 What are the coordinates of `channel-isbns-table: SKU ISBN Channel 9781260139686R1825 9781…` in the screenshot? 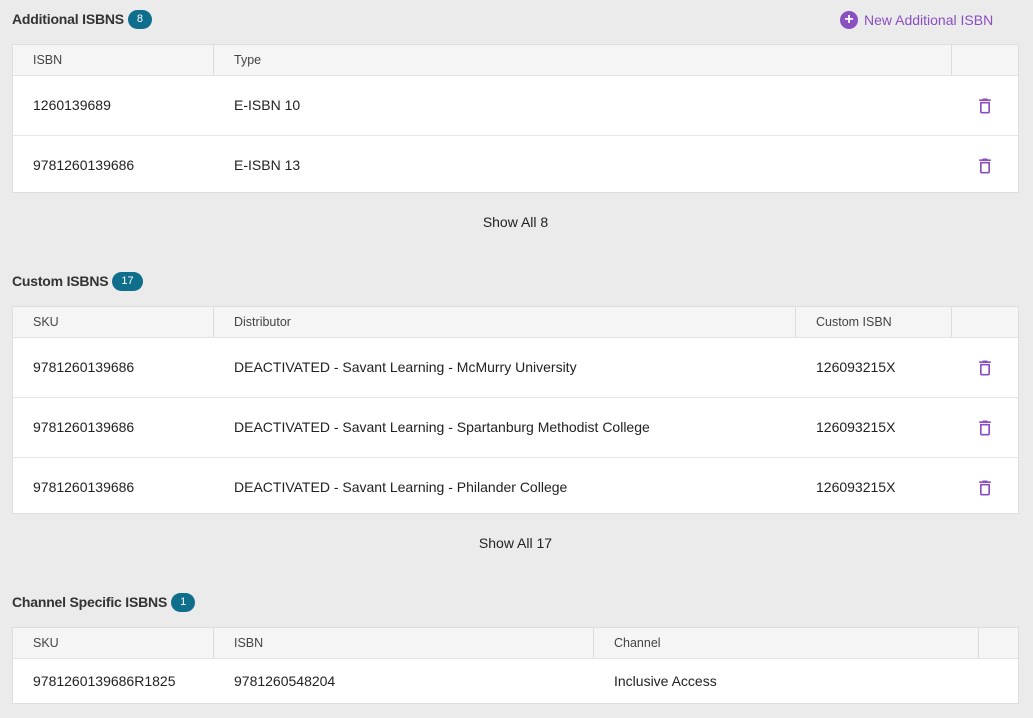 It's located at (515, 665).